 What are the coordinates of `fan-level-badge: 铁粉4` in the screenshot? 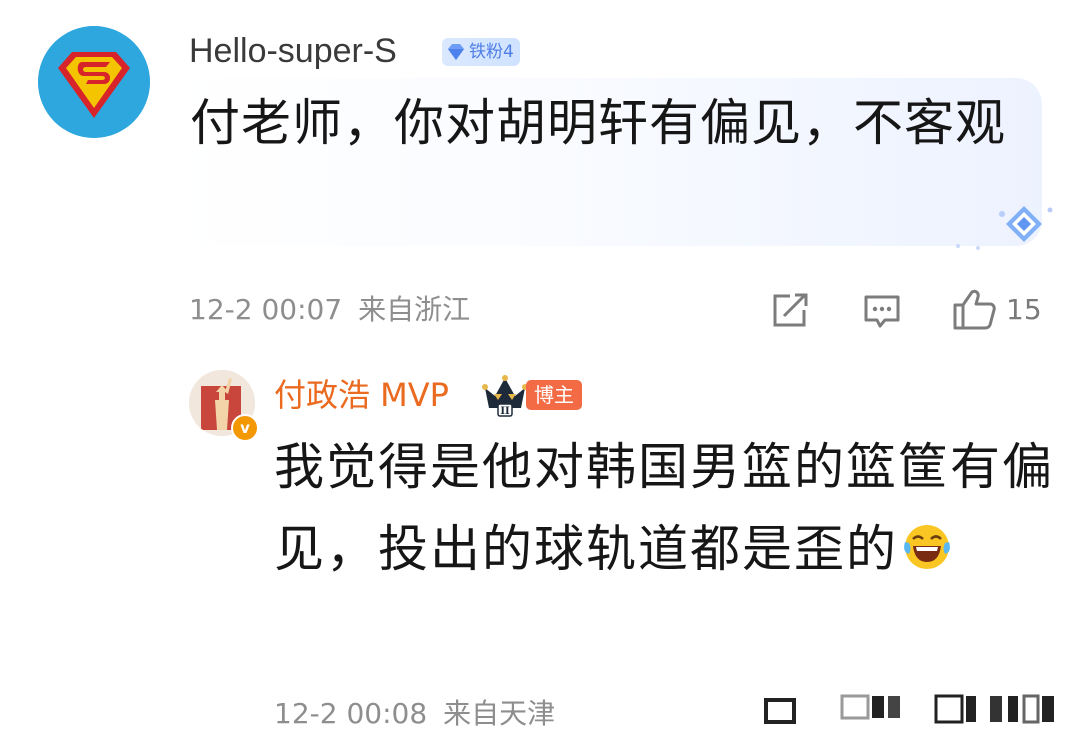 It's located at (481, 52).